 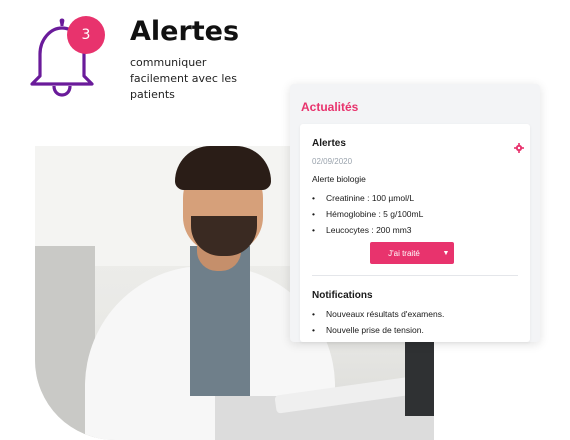 I want to click on list-item: • Creatinine : 100 µmol/L, so click(x=363, y=198).